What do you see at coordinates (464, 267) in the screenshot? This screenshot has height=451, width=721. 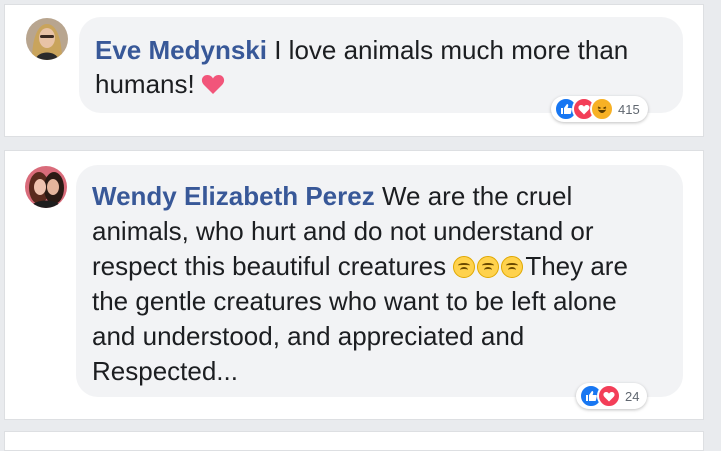 I see `tired-face-icon` at bounding box center [464, 267].